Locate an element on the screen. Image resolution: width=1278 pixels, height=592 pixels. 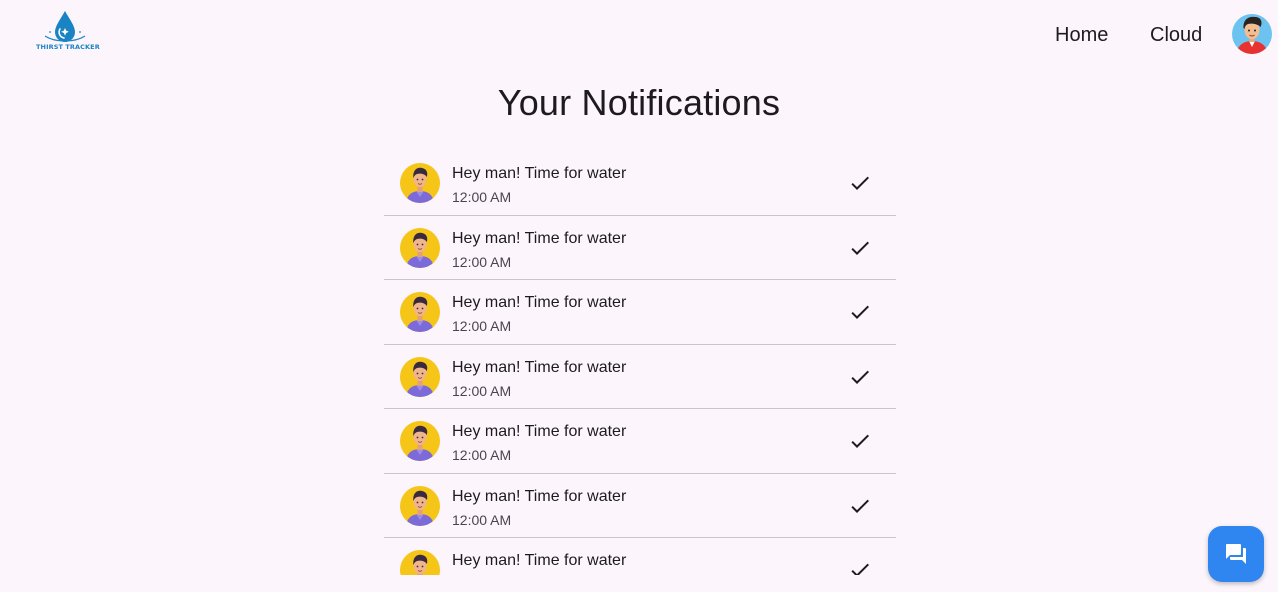
profile-avatar is located at coordinates (1252, 34).